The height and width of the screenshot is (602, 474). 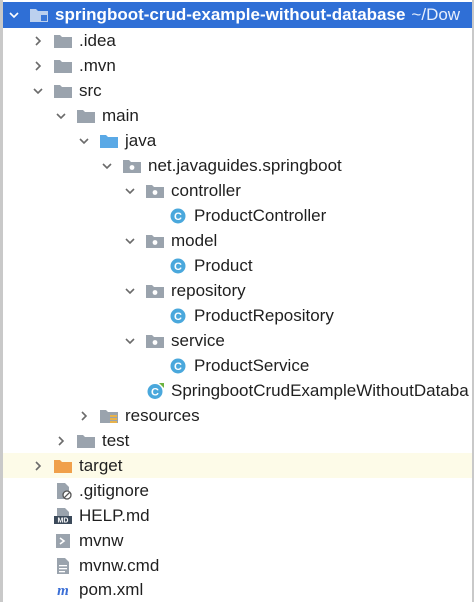 What do you see at coordinates (237, 40) in the screenshot?
I see `tree-row-idea: .idea` at bounding box center [237, 40].